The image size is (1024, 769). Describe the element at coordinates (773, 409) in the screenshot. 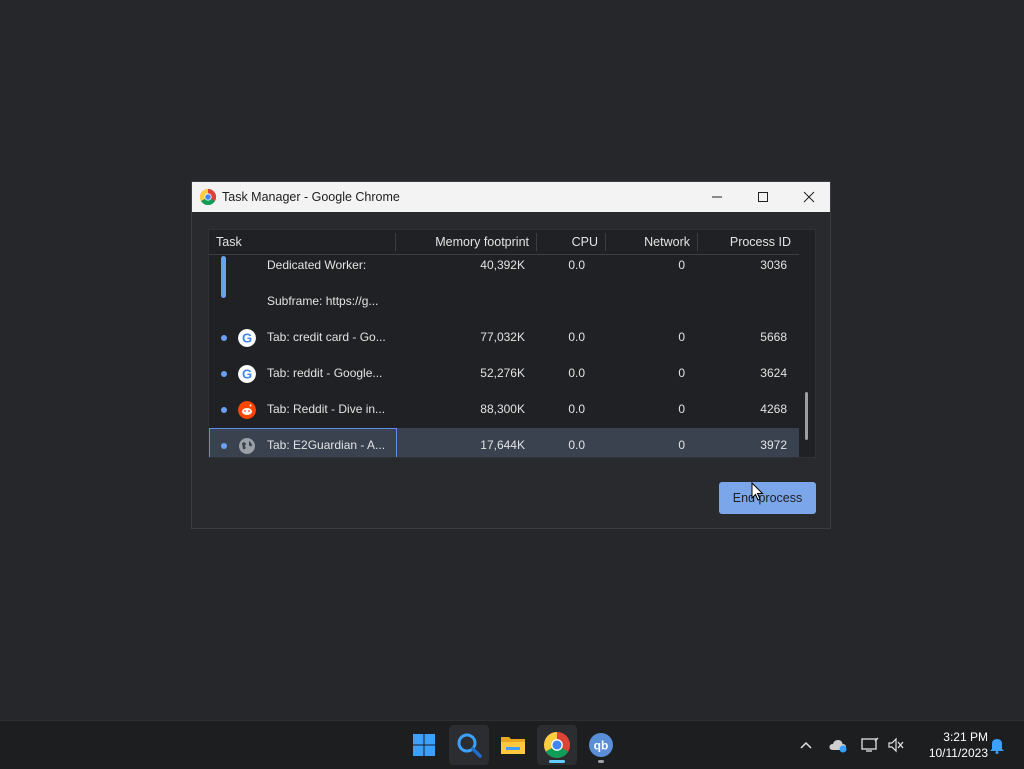

I see `process-id: 4268` at that location.